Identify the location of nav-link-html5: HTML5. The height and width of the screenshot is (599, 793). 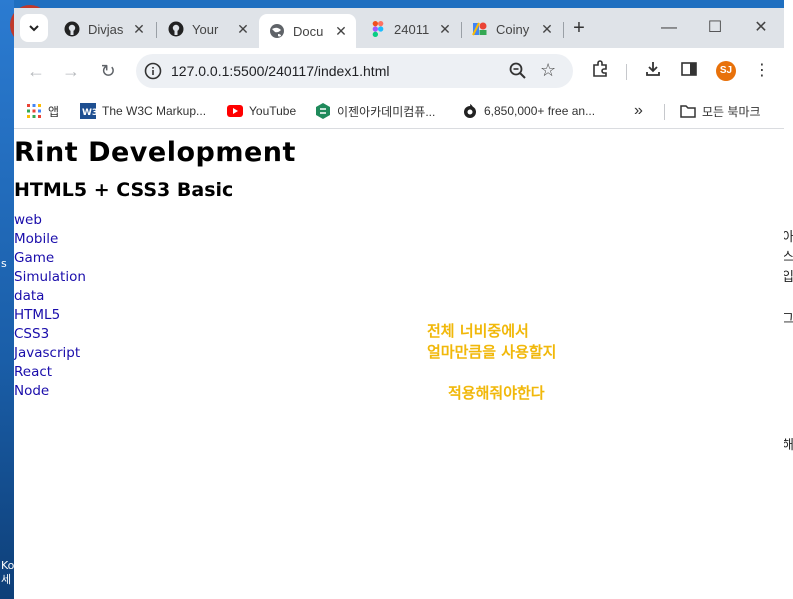
(50, 315).